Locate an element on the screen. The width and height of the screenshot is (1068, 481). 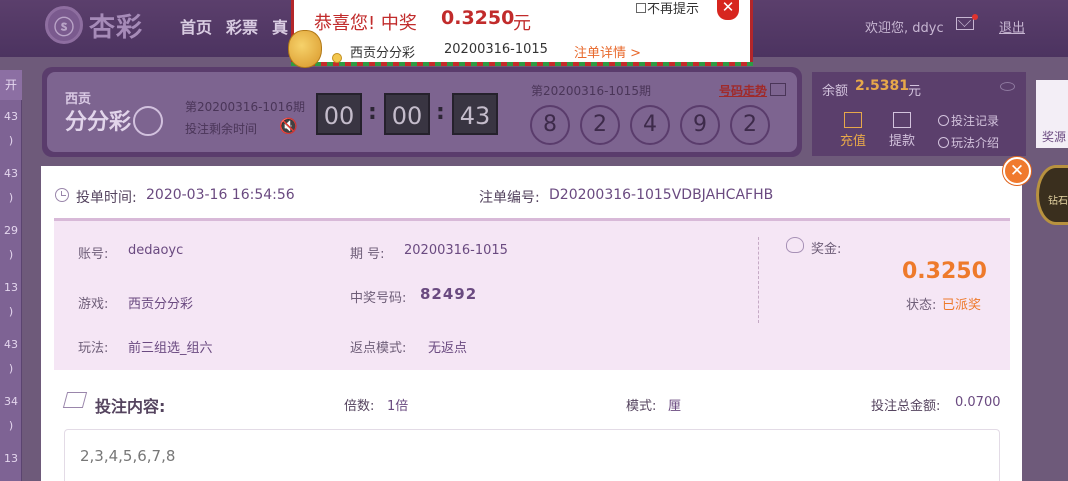
notification-close-button: ✕ is located at coordinates (728, 10).